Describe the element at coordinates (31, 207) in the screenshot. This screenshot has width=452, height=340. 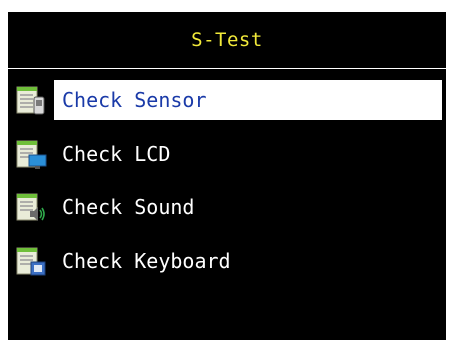
I see `sound-icon` at that location.